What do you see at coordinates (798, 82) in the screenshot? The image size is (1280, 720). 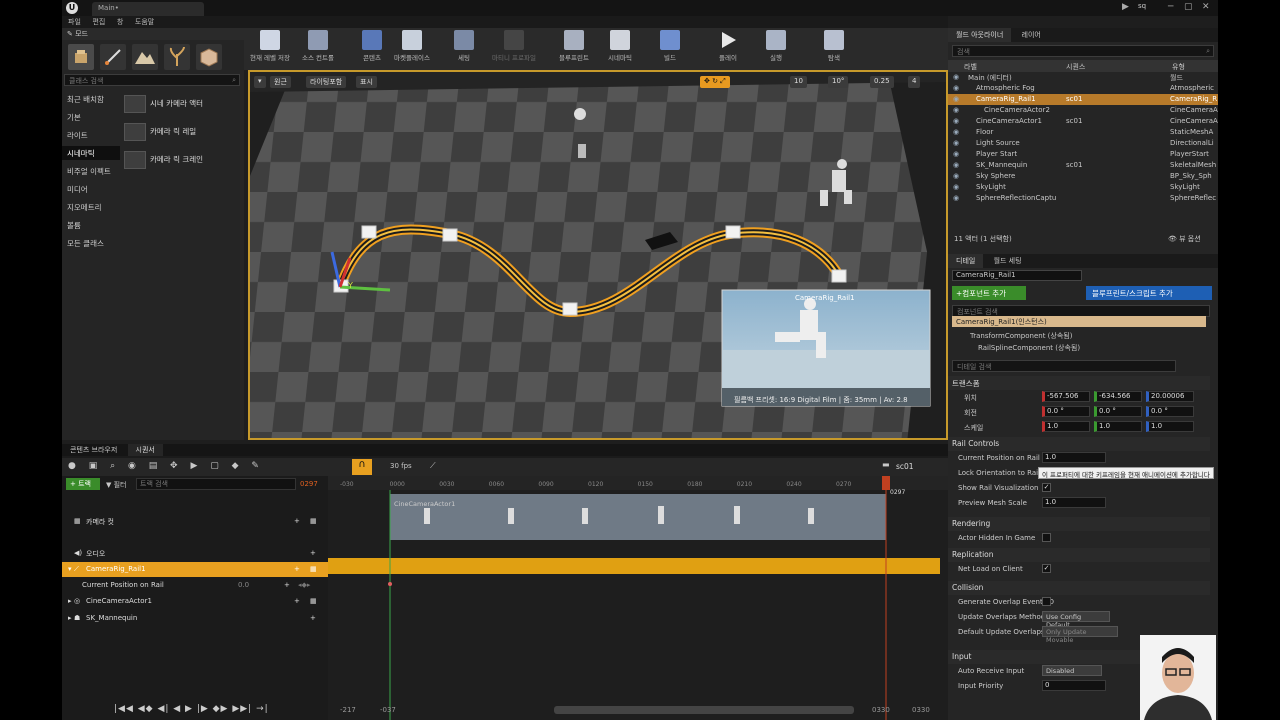 I see `grid-snap-value: 10` at bounding box center [798, 82].